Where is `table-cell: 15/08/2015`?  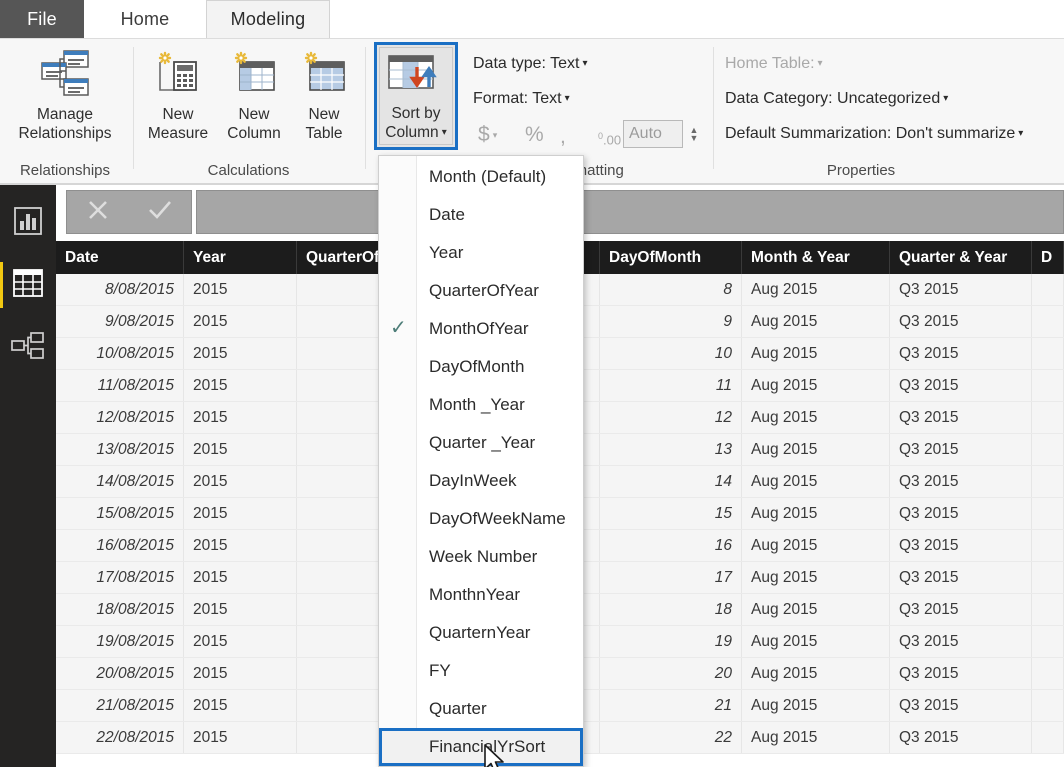
table-cell: 15/08/2015 is located at coordinates (120, 513).